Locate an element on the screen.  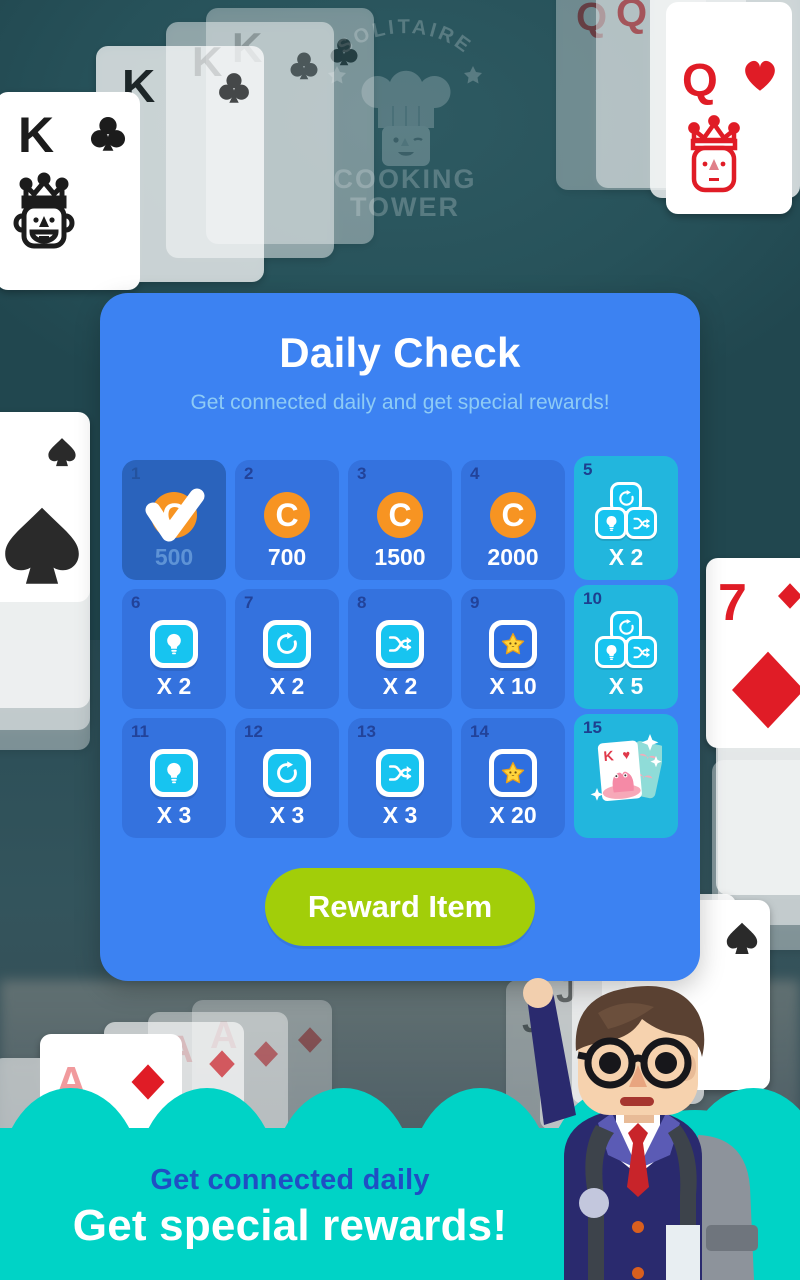
reward-cell-day-12: 12 X 3 is located at coordinates (287, 778).